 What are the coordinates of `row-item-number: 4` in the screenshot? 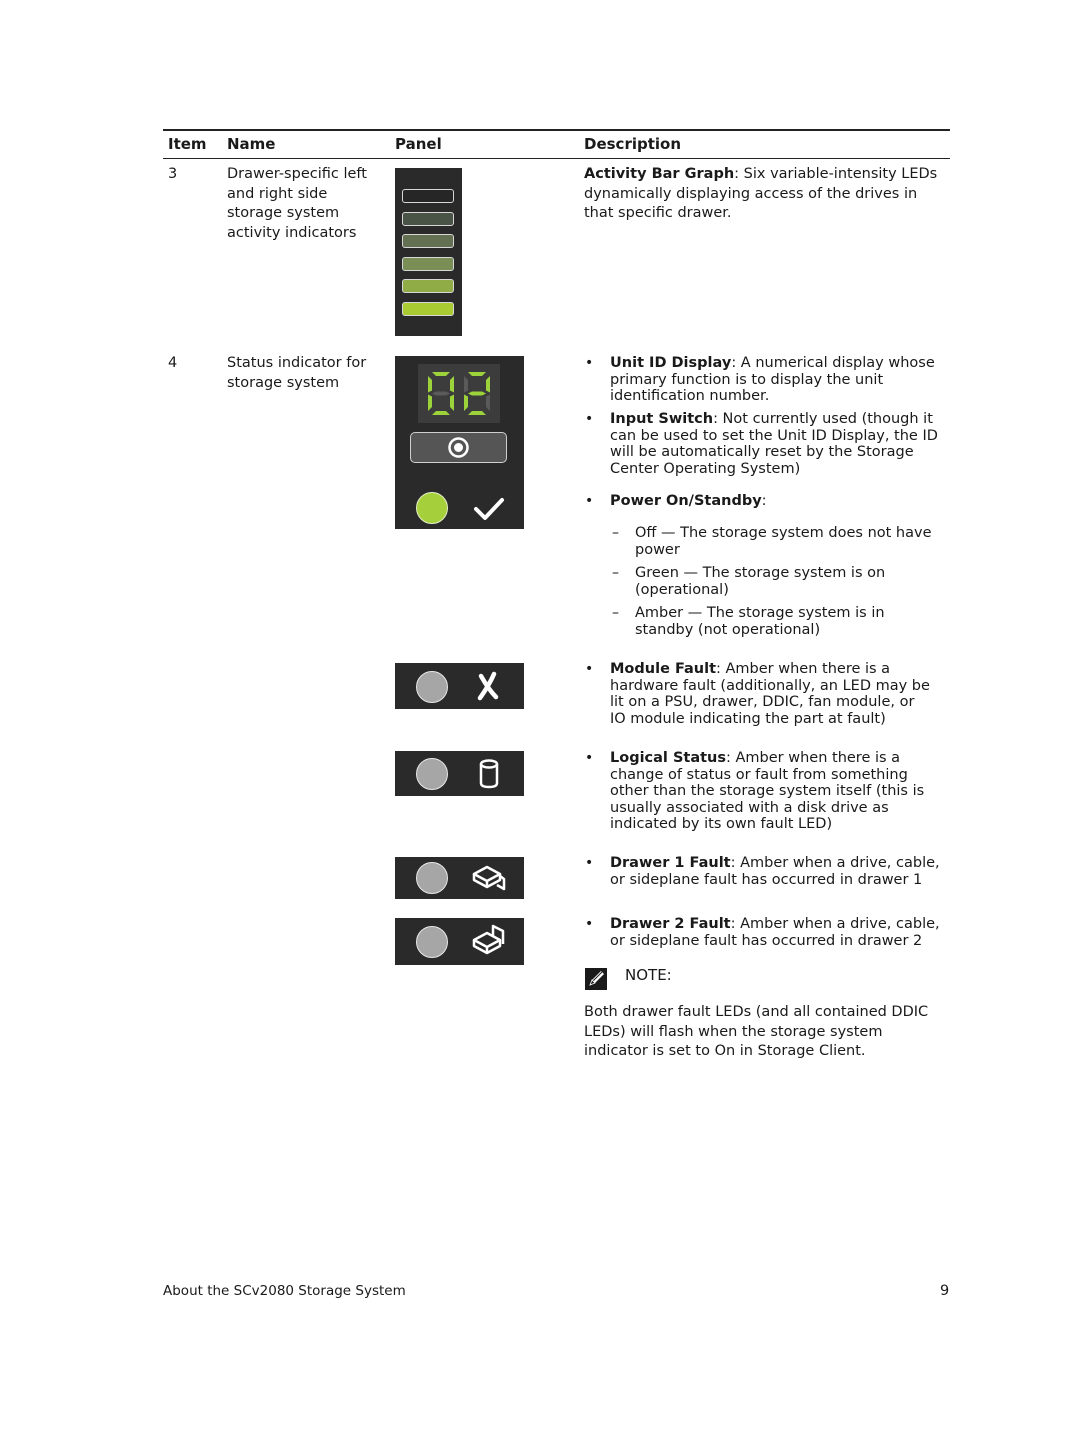 It's located at (173, 363).